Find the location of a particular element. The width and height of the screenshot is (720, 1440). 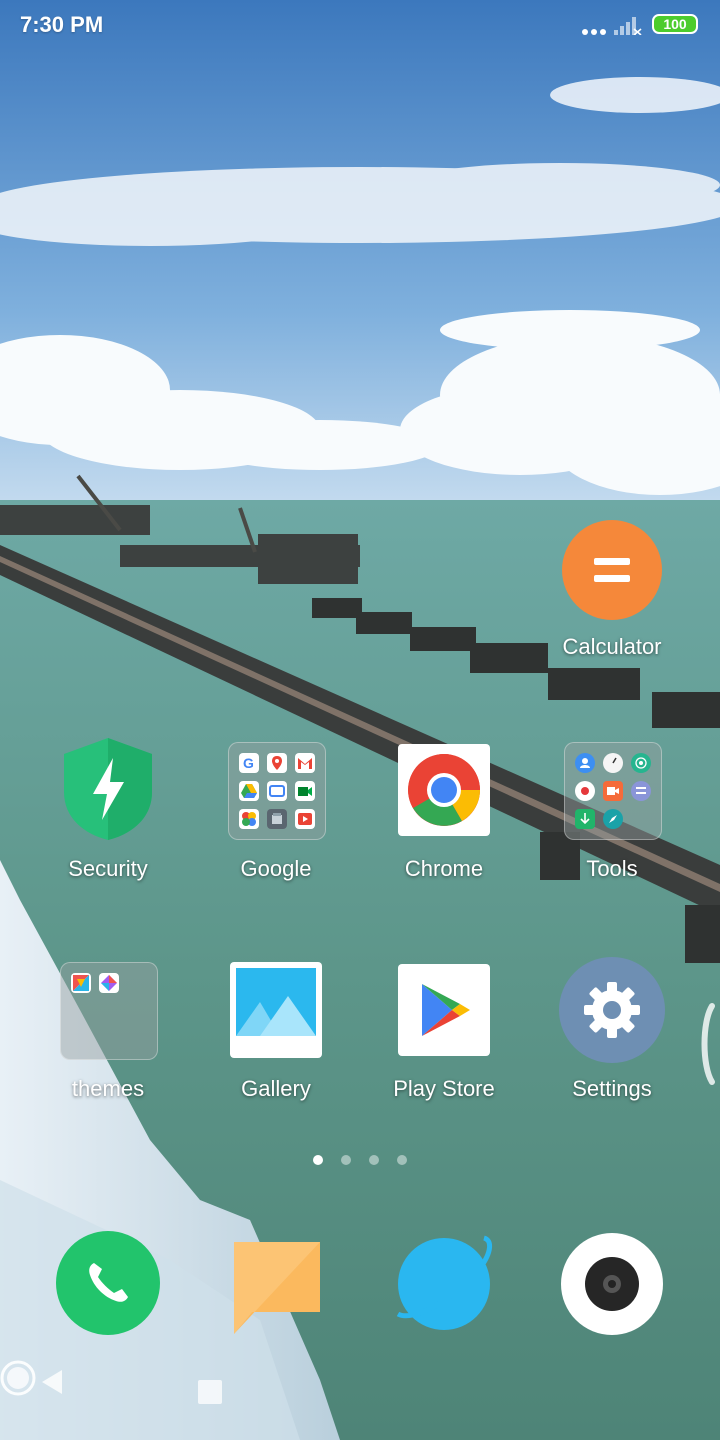

recents-square-icon is located at coordinates (210, 1392).